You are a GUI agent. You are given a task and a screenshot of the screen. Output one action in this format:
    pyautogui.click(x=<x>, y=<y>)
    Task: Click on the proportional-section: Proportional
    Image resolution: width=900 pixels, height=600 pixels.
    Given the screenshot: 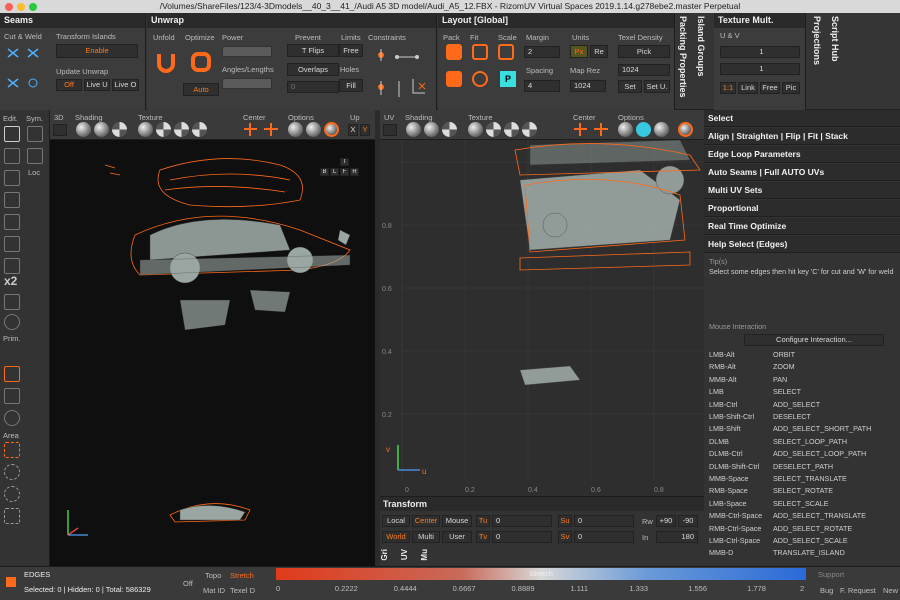 What is the action you would take?
    pyautogui.click(x=802, y=208)
    